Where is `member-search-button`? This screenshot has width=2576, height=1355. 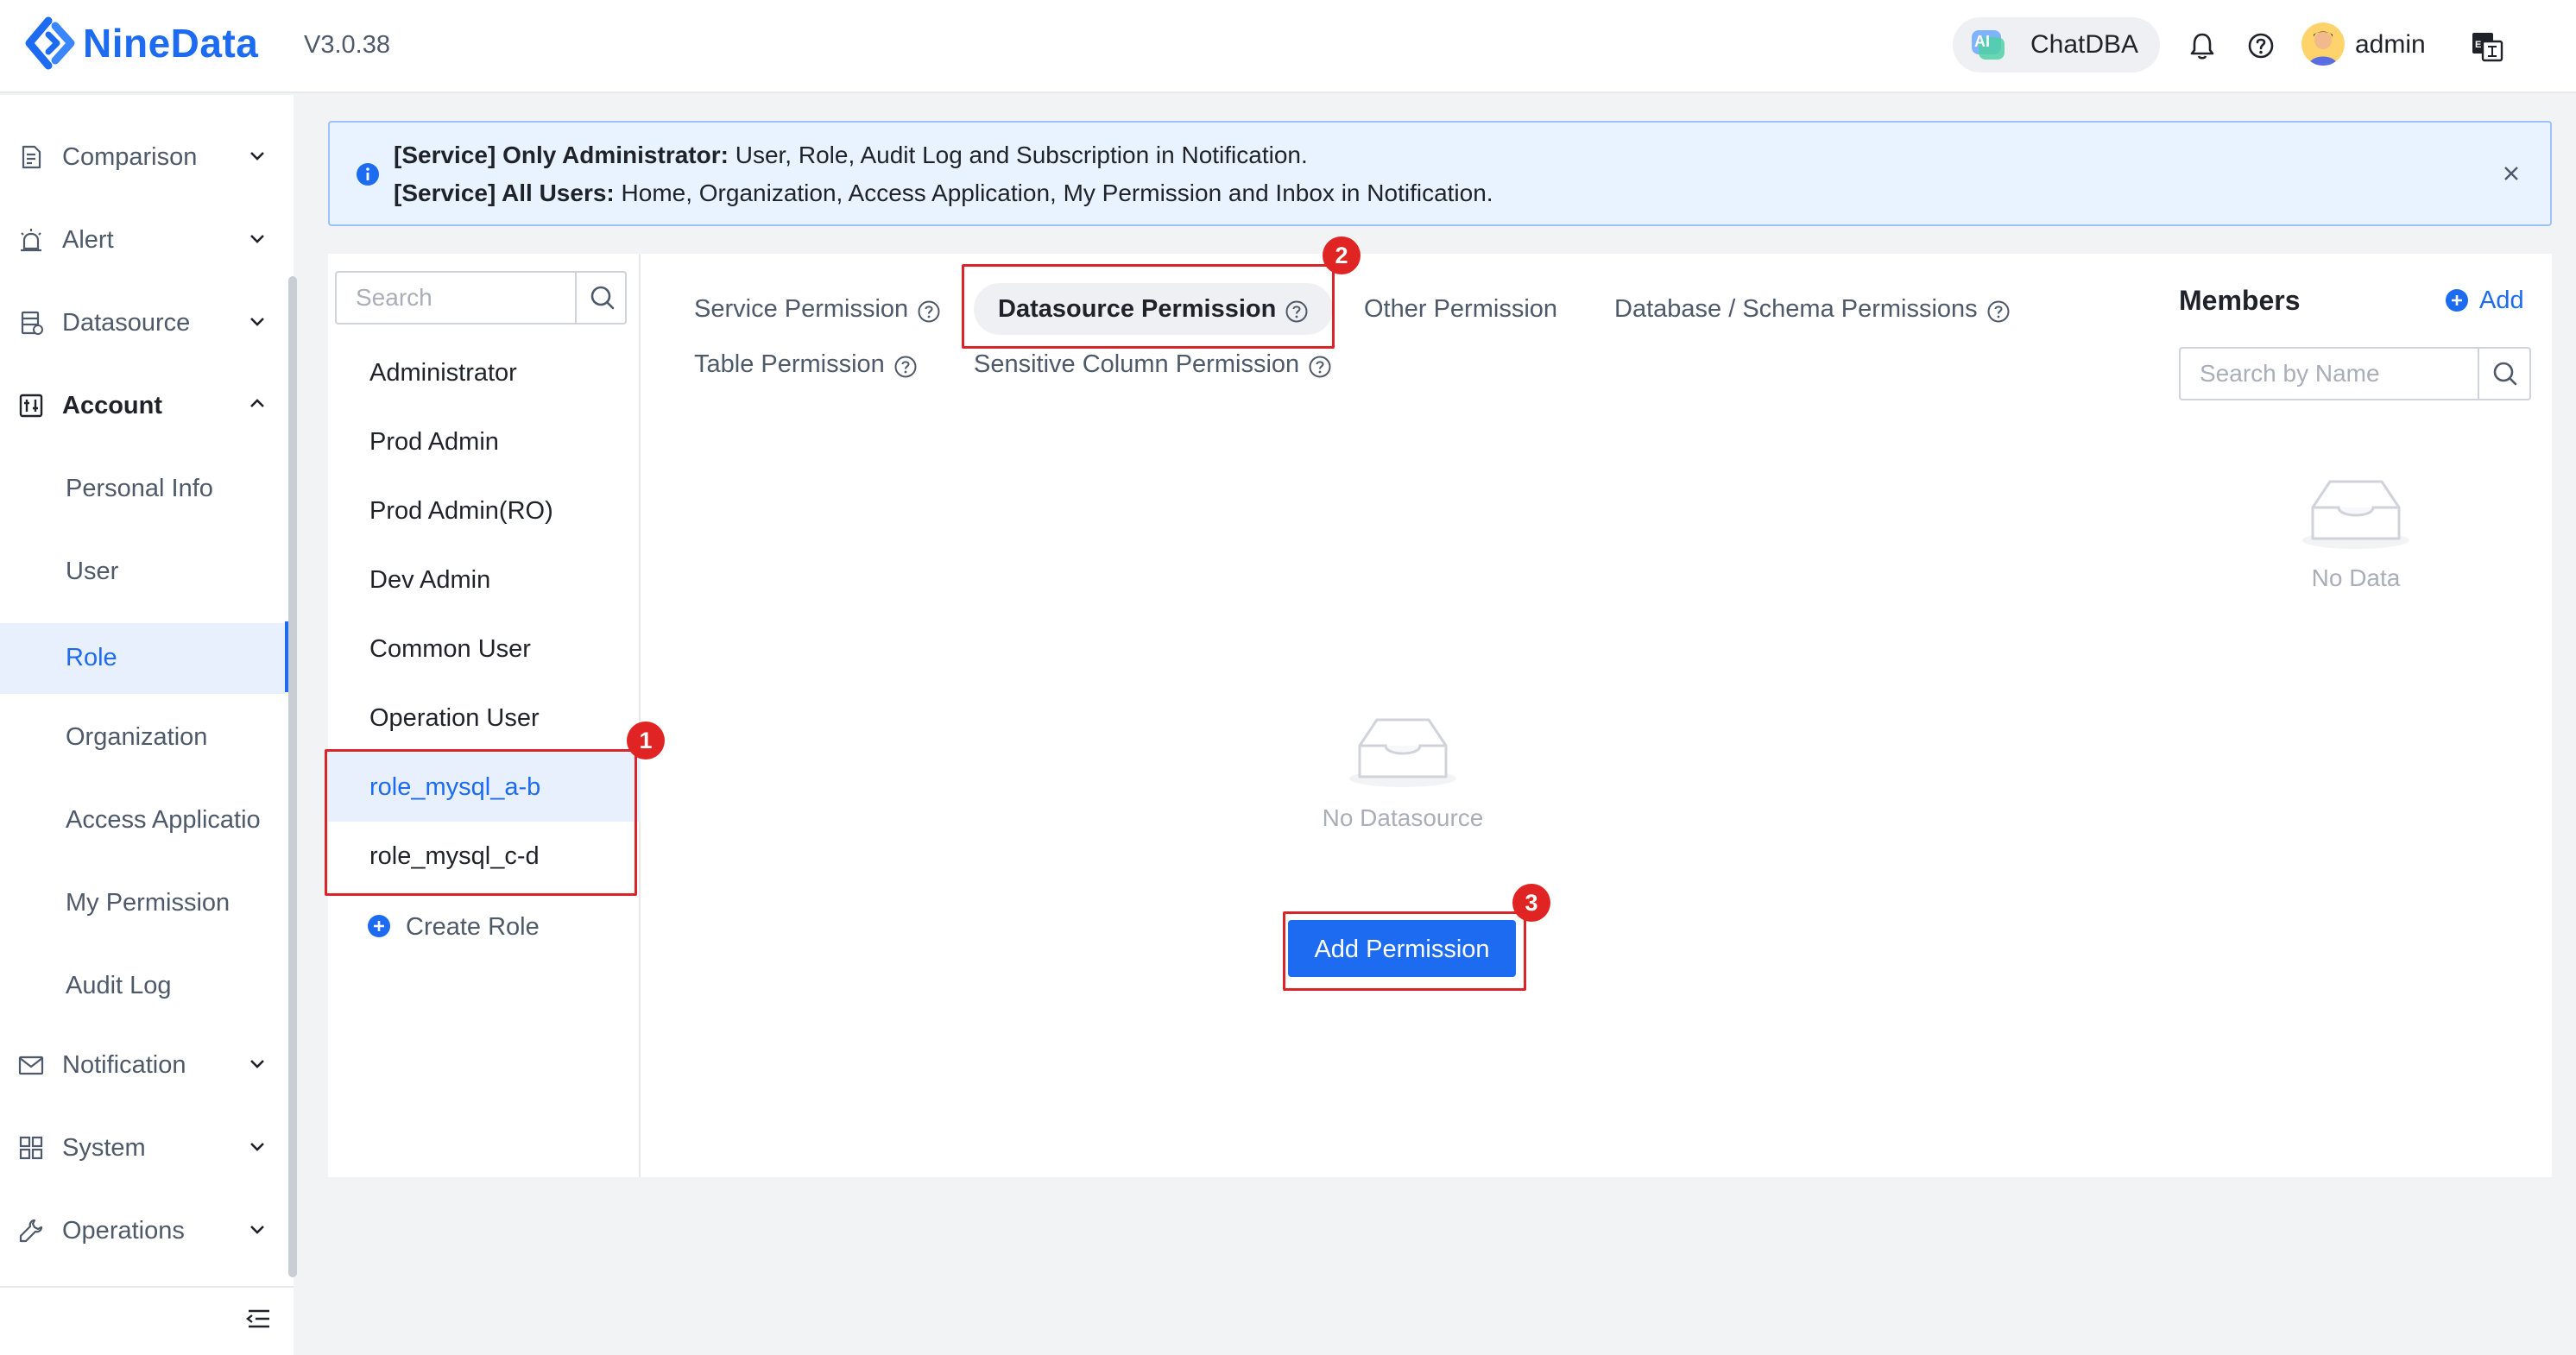 member-search-button is located at coordinates (2503, 374).